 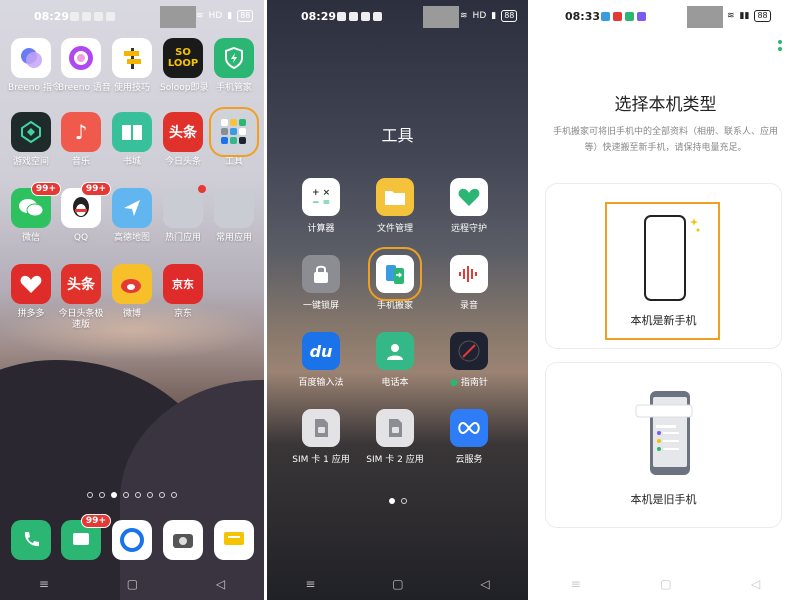 I want to click on dock-messages: 99+, so click(x=84, y=537).